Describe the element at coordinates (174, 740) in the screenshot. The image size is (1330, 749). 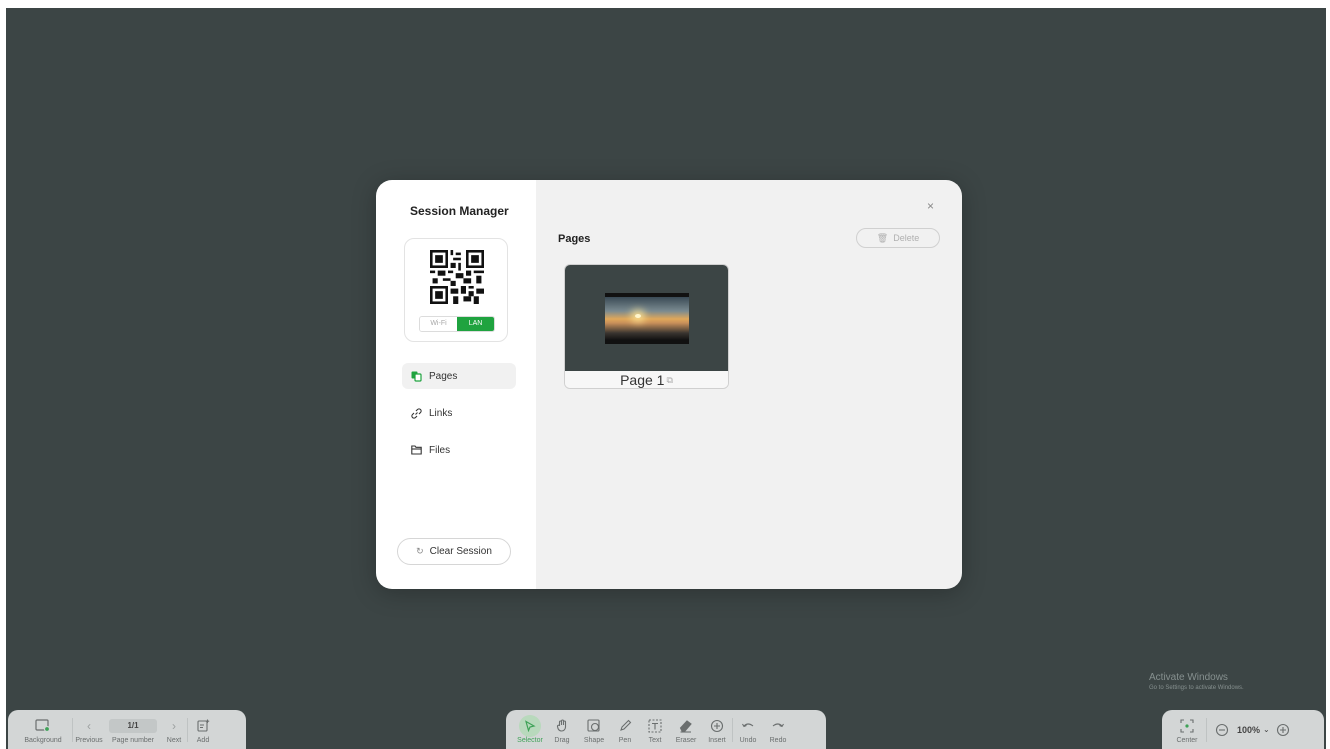
I see `next-label: Next` at that location.